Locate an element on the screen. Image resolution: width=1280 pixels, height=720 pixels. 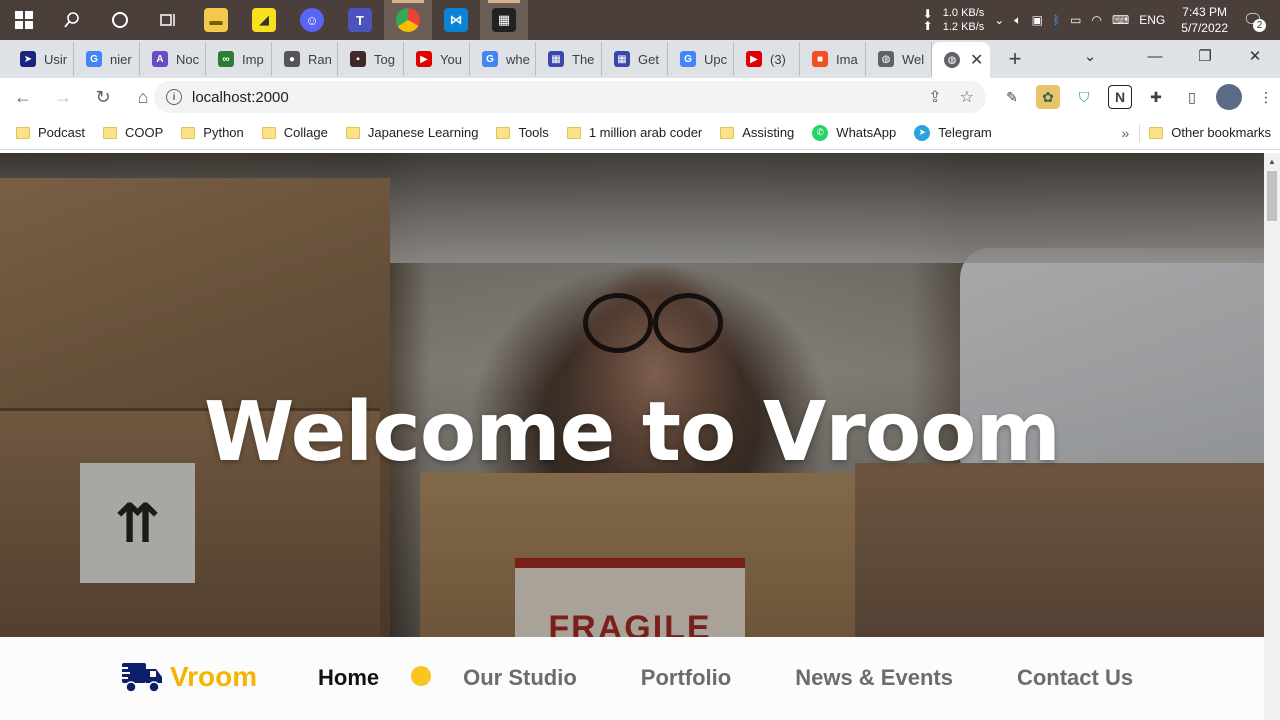
bookmark-1-million-arab-coder: 1 million arab coder is located at coordinates (634, 133).